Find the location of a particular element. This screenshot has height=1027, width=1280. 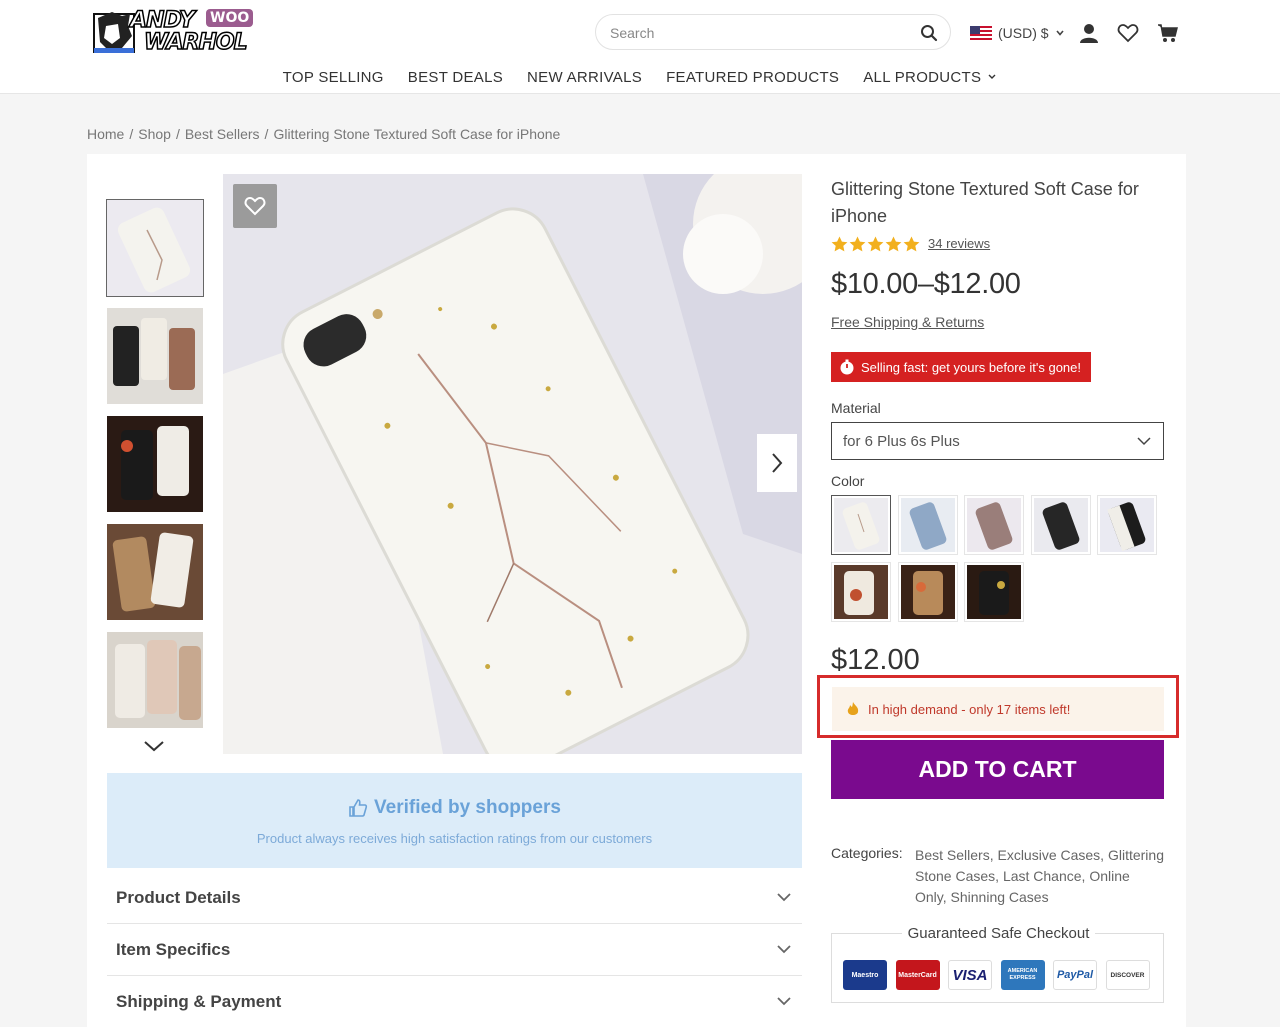

high-demand-text: In high demand - only 17 items left! is located at coordinates (969, 709).